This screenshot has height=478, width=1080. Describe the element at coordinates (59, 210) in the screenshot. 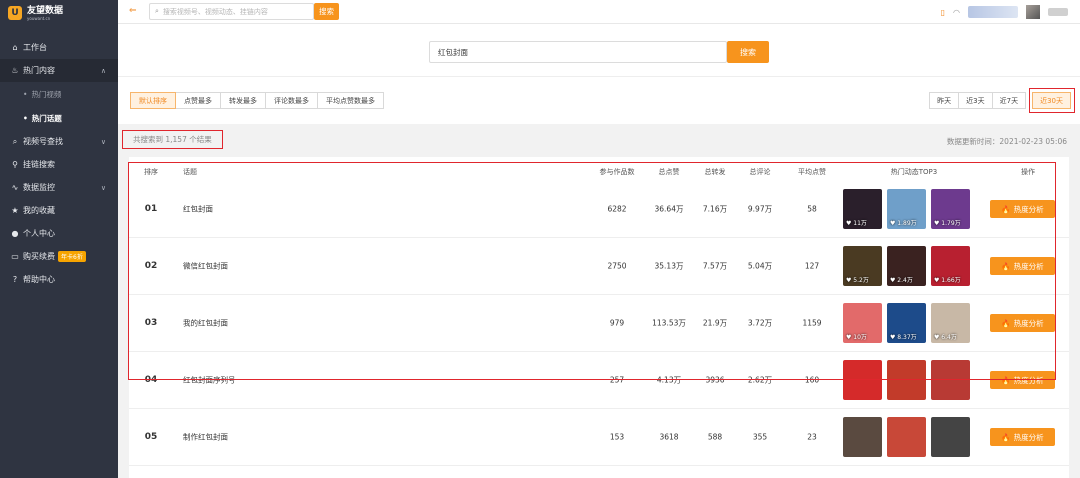

I see `sidebar-item: ★ 我的收藏` at that location.